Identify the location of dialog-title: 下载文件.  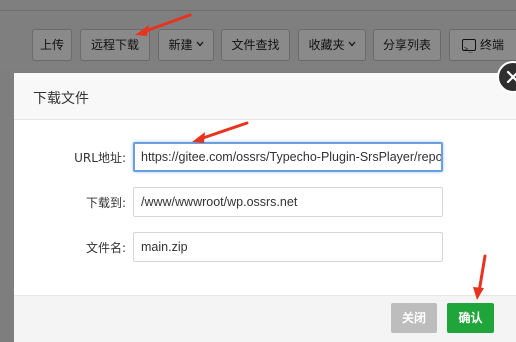
(61, 99).